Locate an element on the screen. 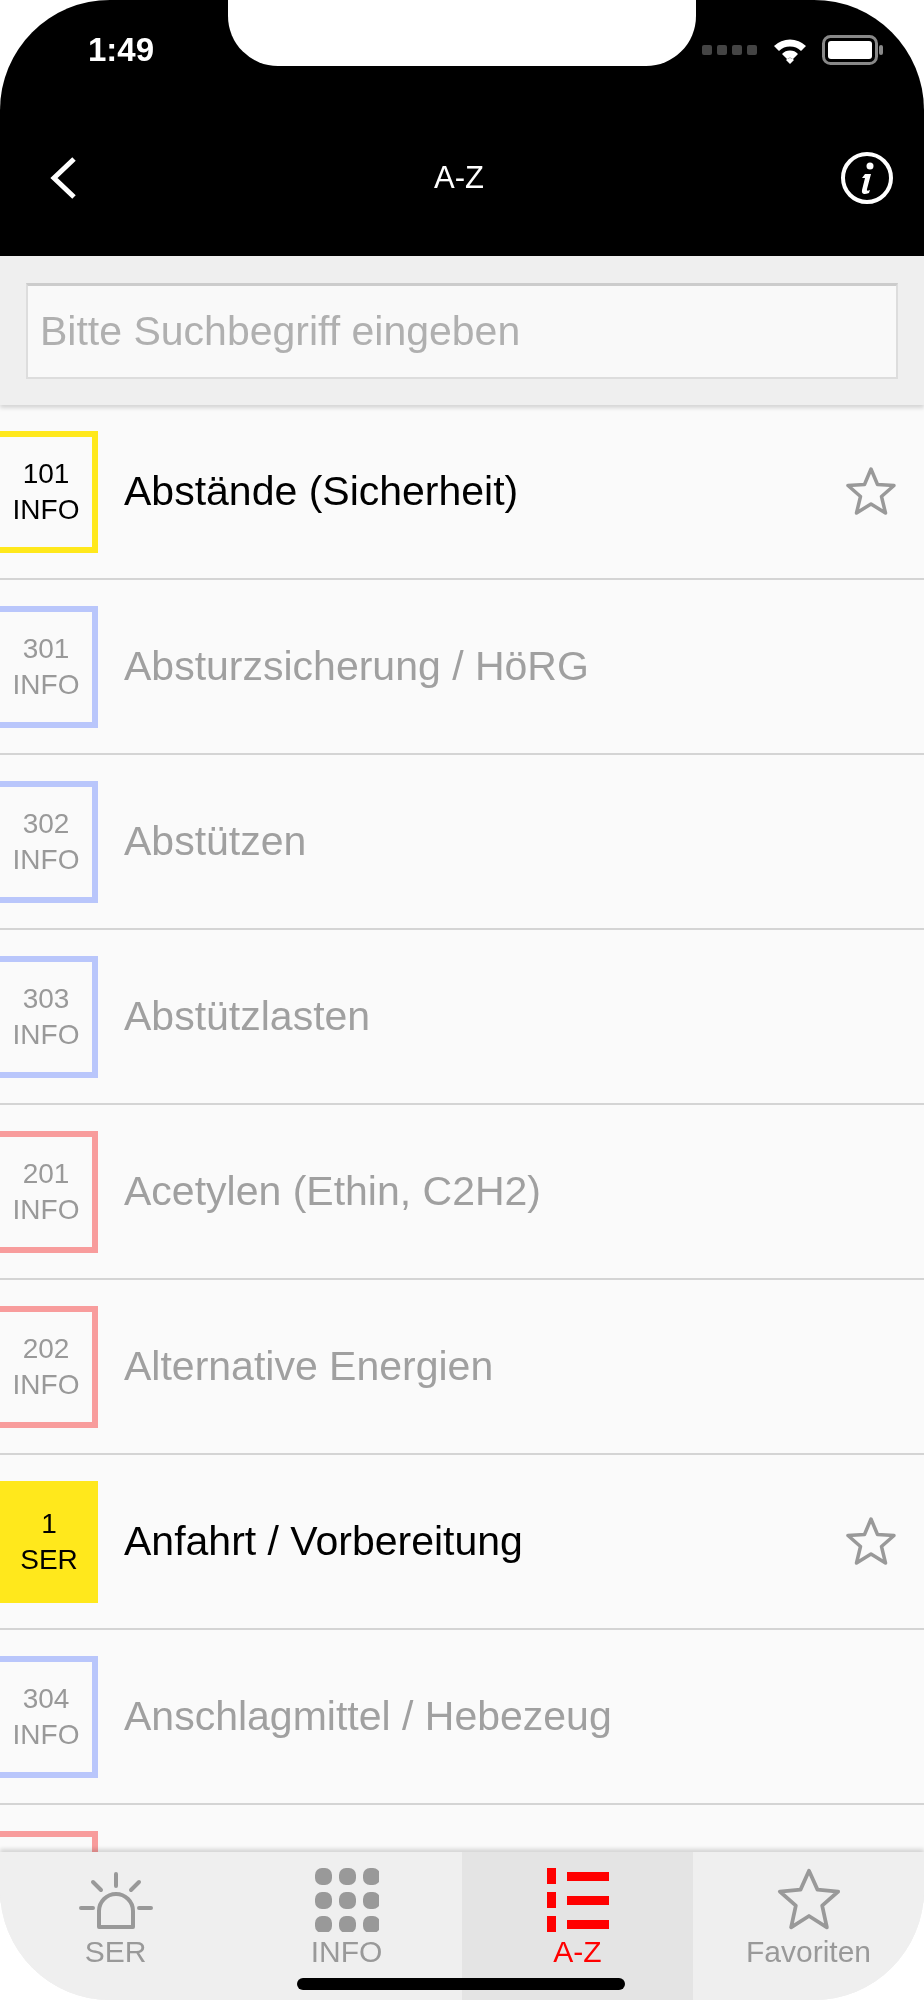 The width and height of the screenshot is (924, 2000). item-title: Anschlagmittel / Hebezeug is located at coordinates (524, 1716).